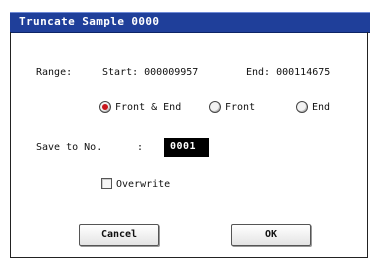  I want to click on save-to-colon: :, so click(140, 147).